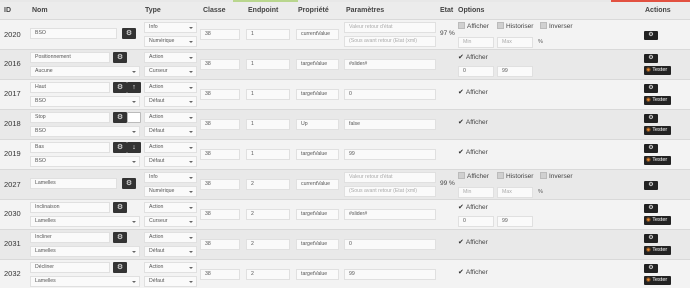 The image size is (690, 288). I want to click on square-icon, so click(134, 117).